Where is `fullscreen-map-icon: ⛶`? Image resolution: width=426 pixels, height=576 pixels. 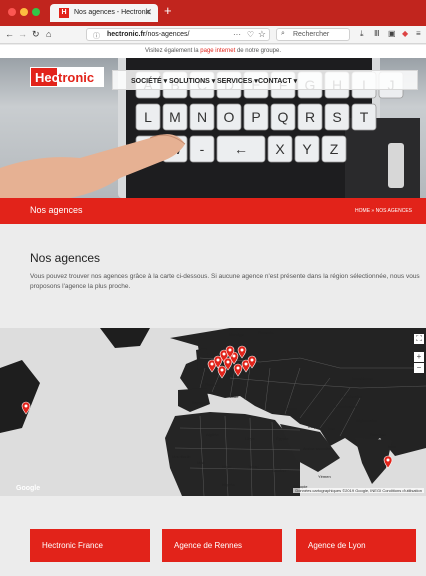 fullscreen-map-icon: ⛶ is located at coordinates (419, 339).